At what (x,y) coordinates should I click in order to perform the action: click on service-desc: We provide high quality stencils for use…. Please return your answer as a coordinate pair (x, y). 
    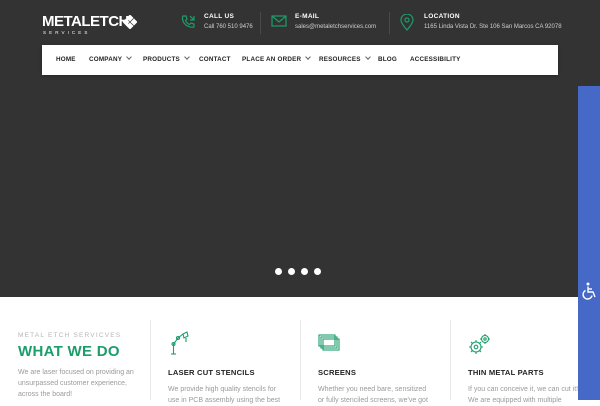
    Looking at the image, I should click on (224, 395).